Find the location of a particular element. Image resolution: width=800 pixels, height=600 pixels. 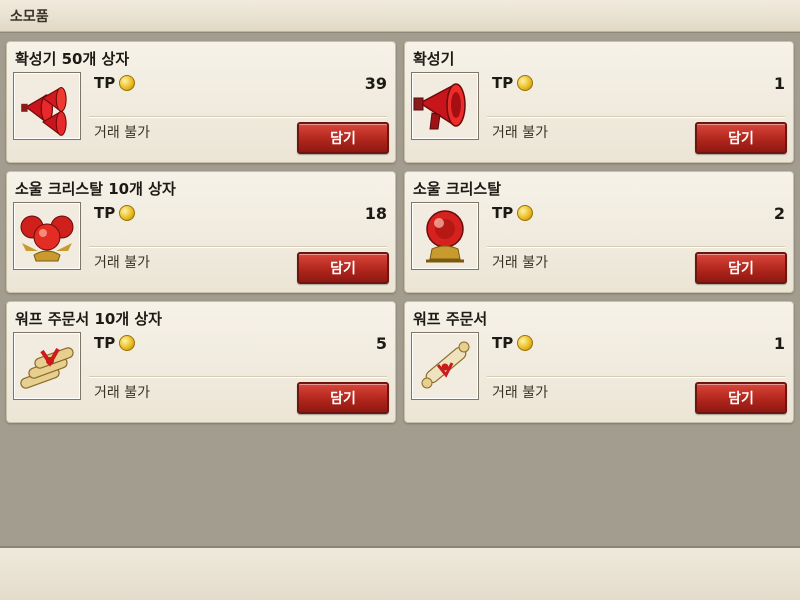

item-name: 확성기 is located at coordinates (434, 59).